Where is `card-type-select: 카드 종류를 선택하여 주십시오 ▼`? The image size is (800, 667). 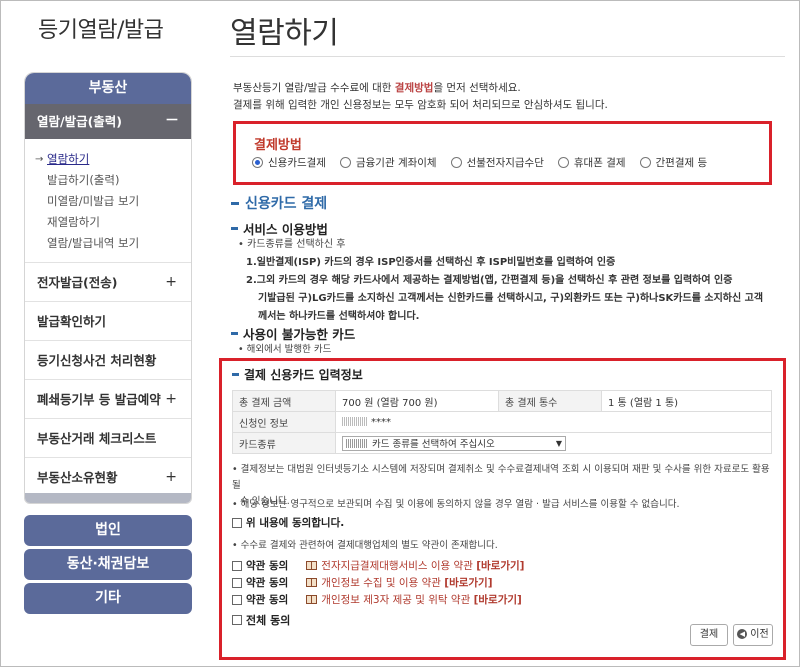 card-type-select: 카드 종류를 선택하여 주십시오 ▼ is located at coordinates (454, 443).